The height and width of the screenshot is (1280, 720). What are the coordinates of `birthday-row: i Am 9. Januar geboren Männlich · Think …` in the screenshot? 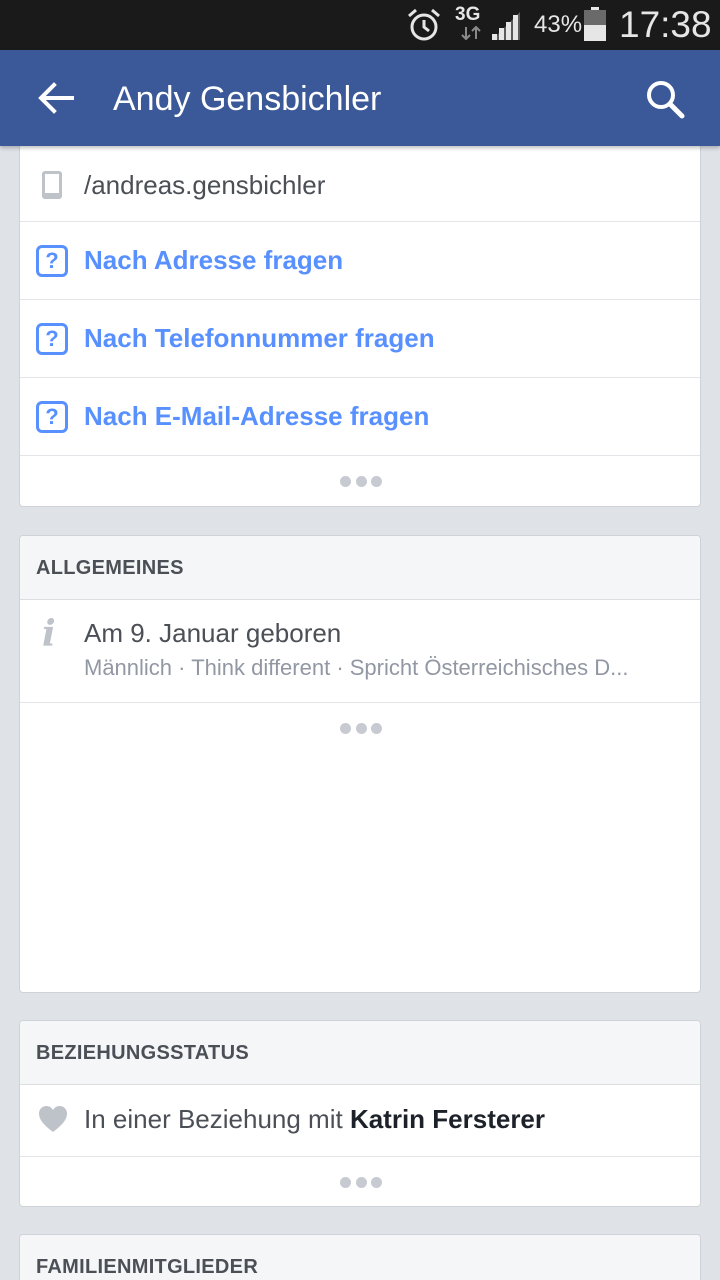 It's located at (360, 651).